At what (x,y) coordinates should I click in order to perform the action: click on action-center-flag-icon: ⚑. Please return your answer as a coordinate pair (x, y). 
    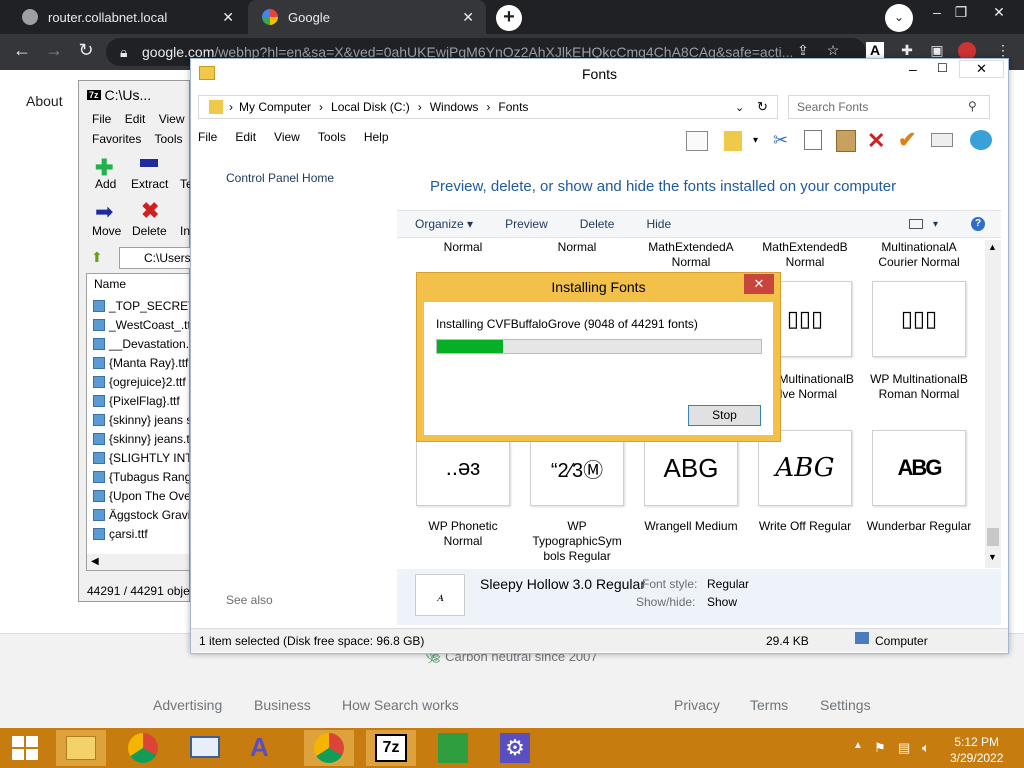
    Looking at the image, I should click on (880, 748).